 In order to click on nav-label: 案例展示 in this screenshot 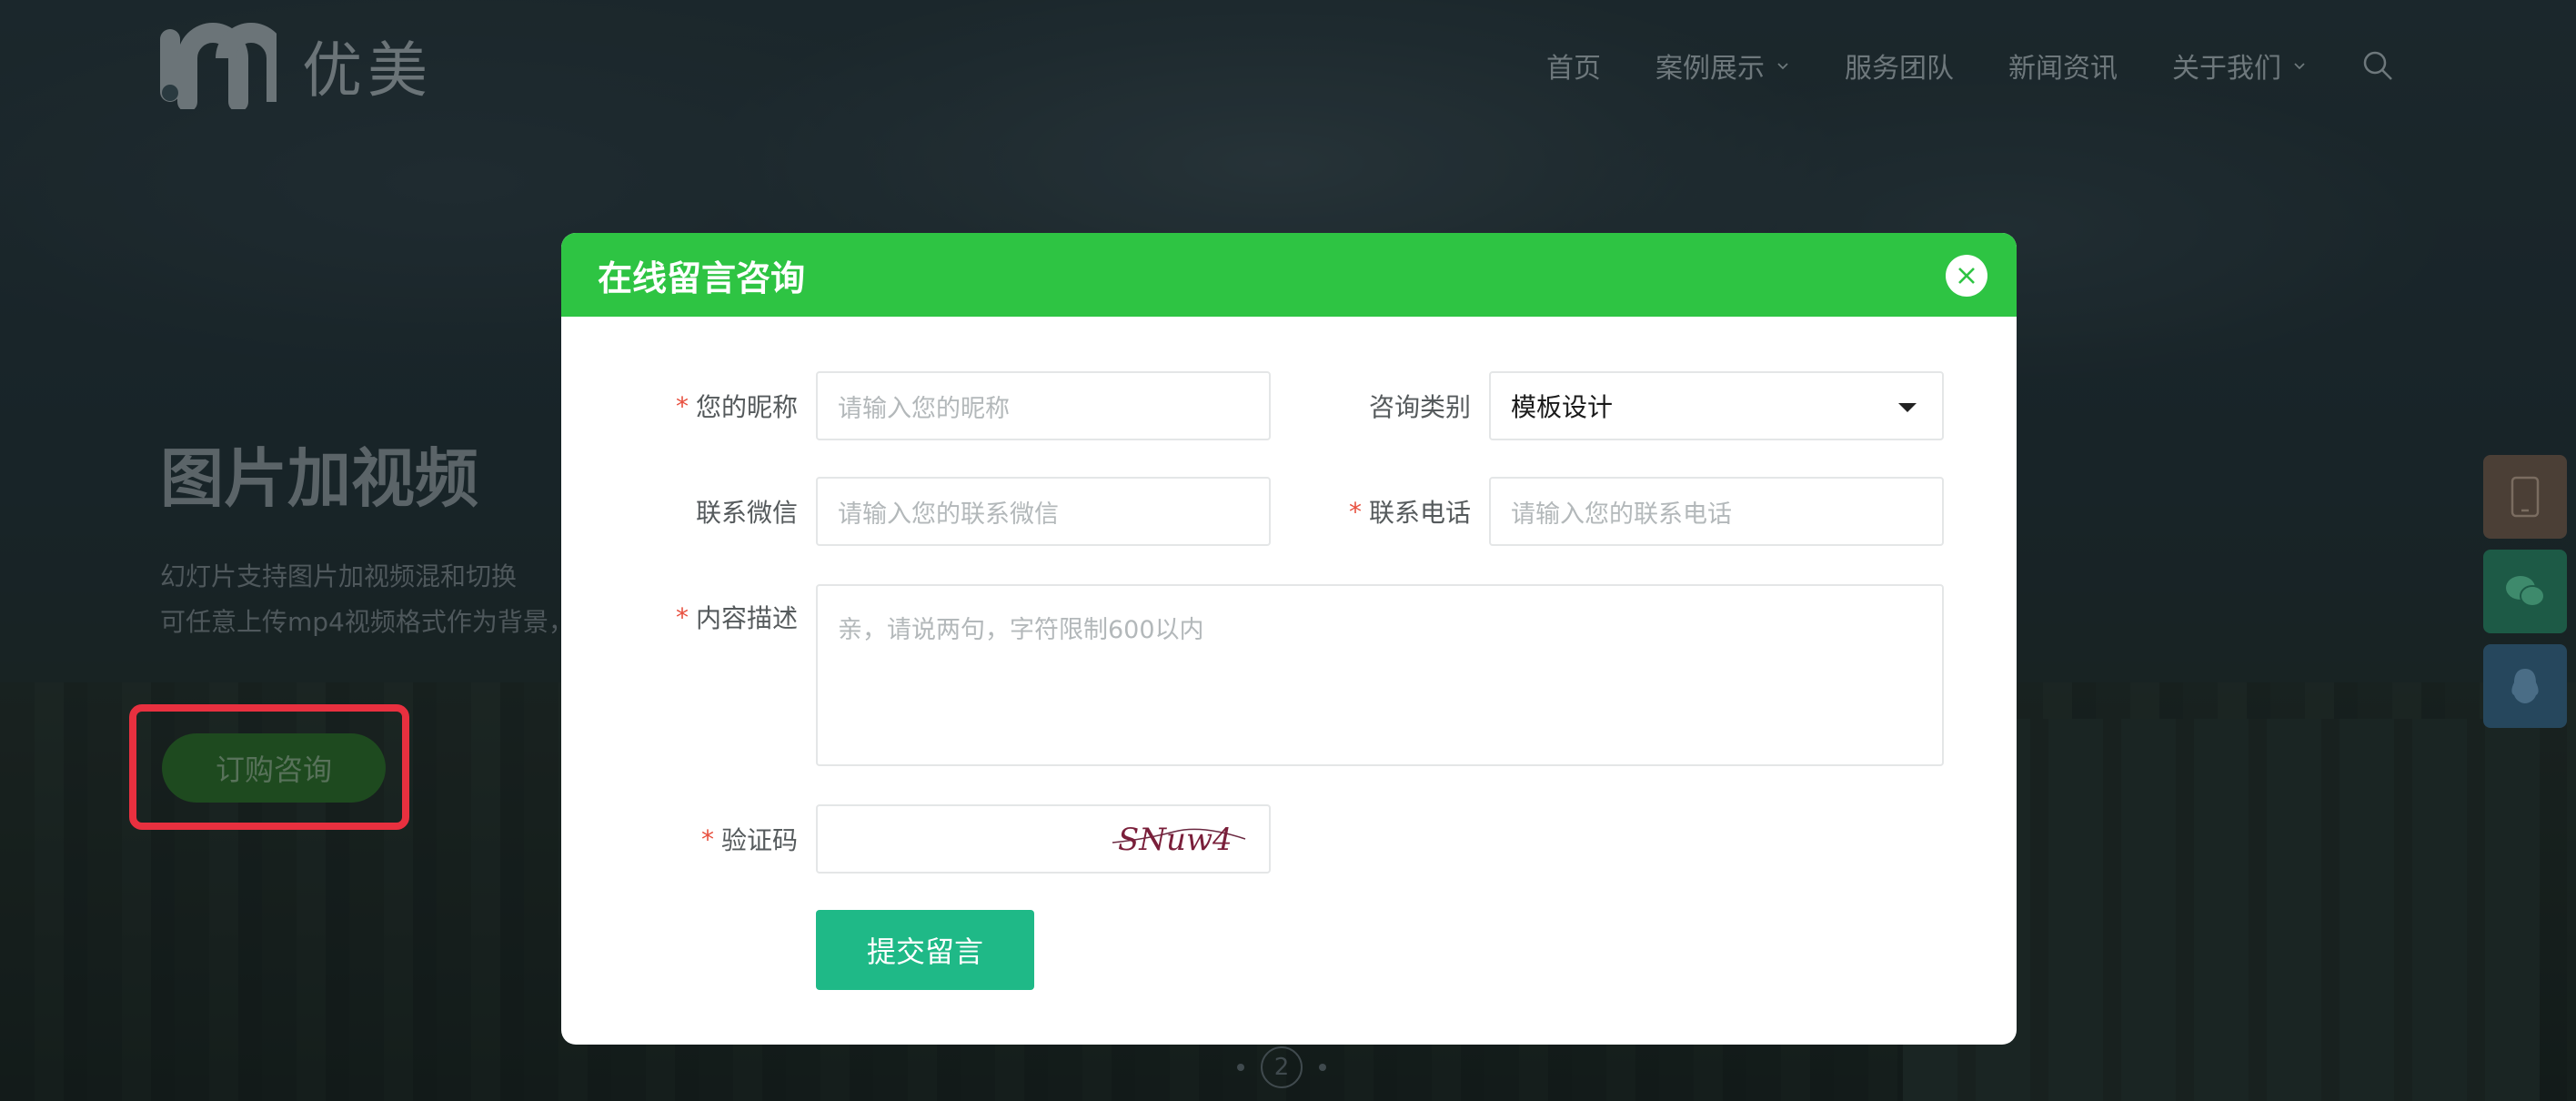, I will do `click(1710, 69)`.